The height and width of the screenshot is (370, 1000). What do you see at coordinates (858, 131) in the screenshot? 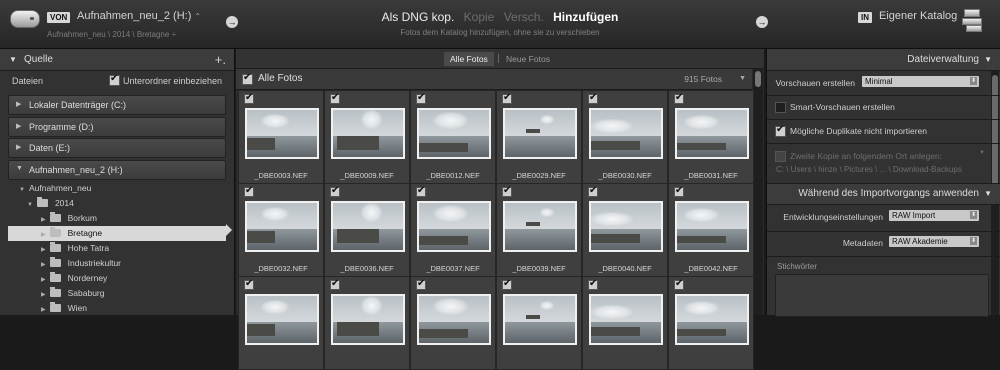
I see `no-duplicates-label: Mögliche Duplikate nicht importieren` at bounding box center [858, 131].